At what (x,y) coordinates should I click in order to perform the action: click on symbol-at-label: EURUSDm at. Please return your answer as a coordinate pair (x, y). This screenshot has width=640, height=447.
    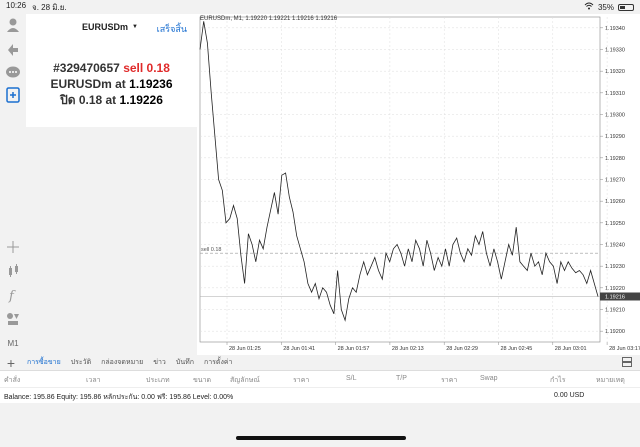
    Looking at the image, I should click on (88, 84).